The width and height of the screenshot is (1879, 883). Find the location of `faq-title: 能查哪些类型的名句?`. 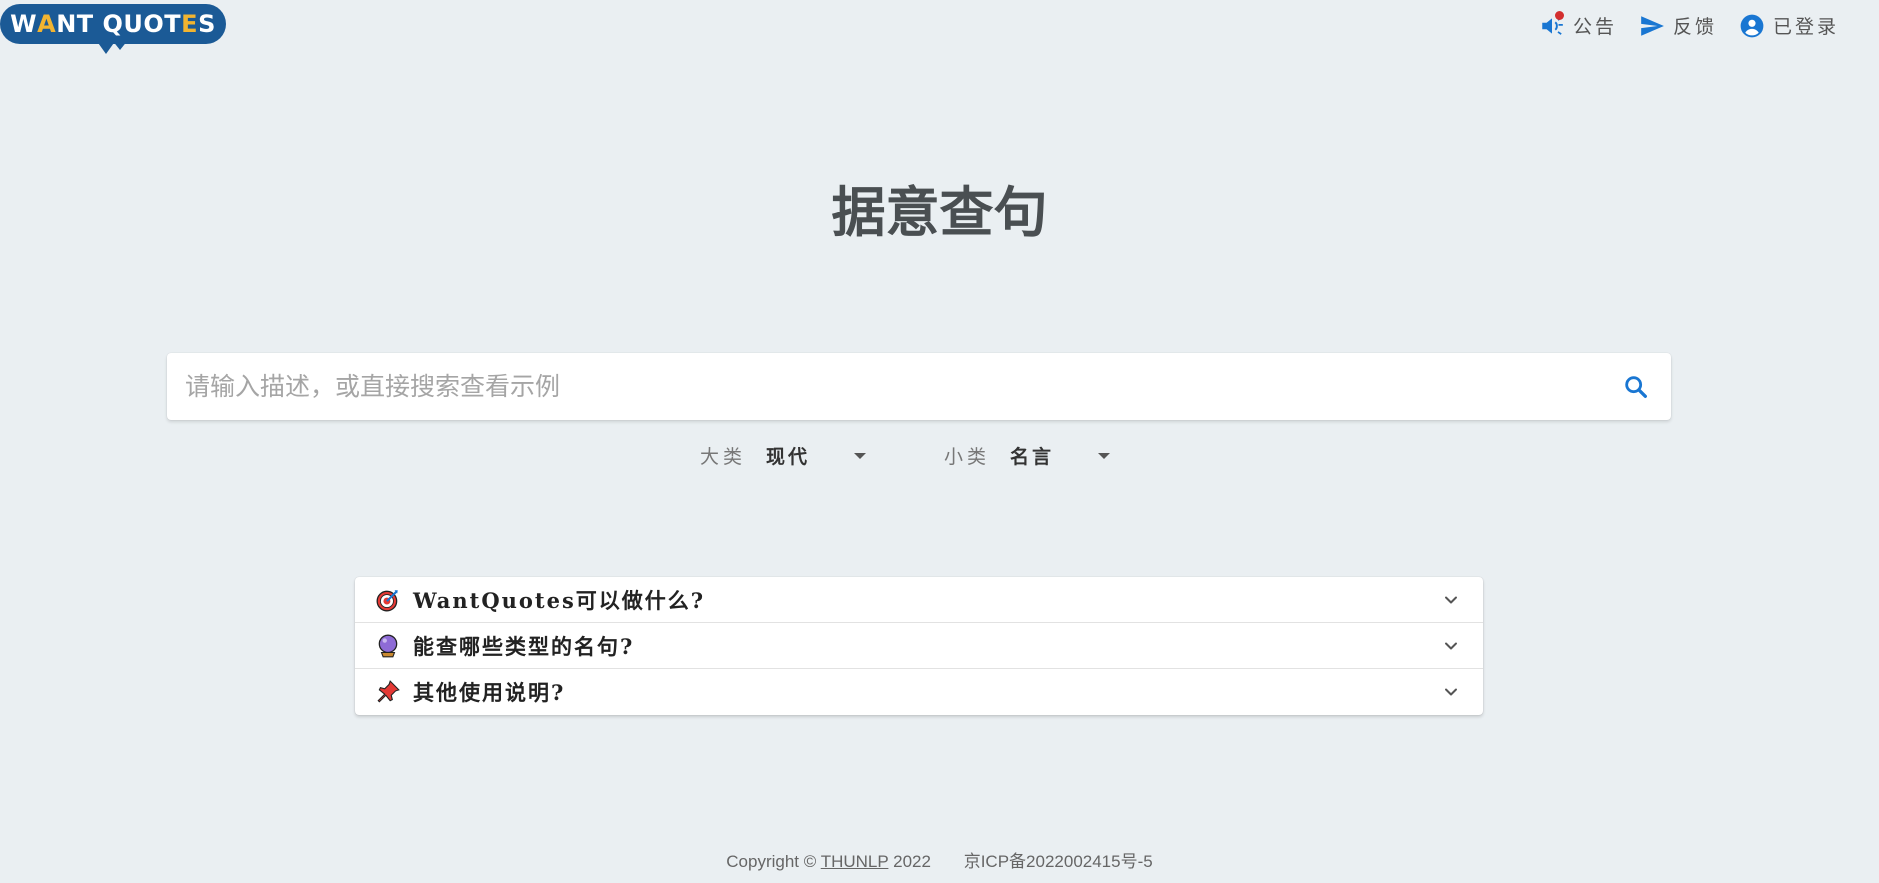

faq-title: 能查哪些类型的名句? is located at coordinates (524, 646).